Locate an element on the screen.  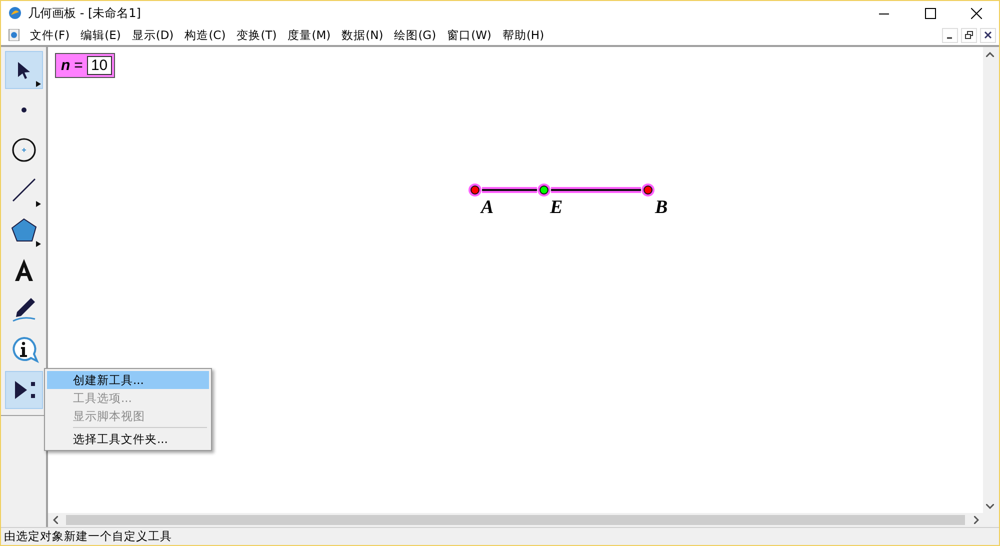
restore-button is located at coordinates (969, 35).